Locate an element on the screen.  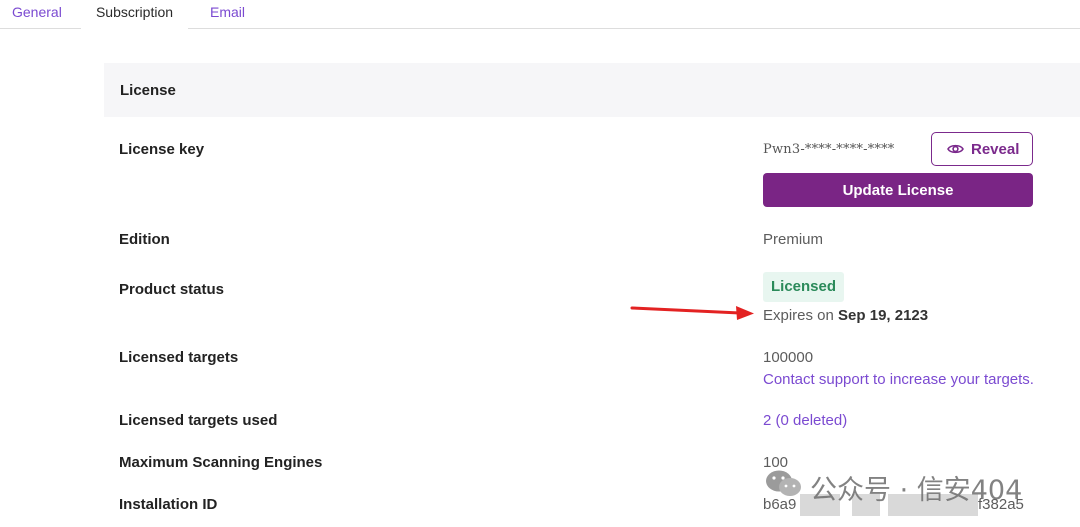
tab-general: General is located at coordinates (37, 12).